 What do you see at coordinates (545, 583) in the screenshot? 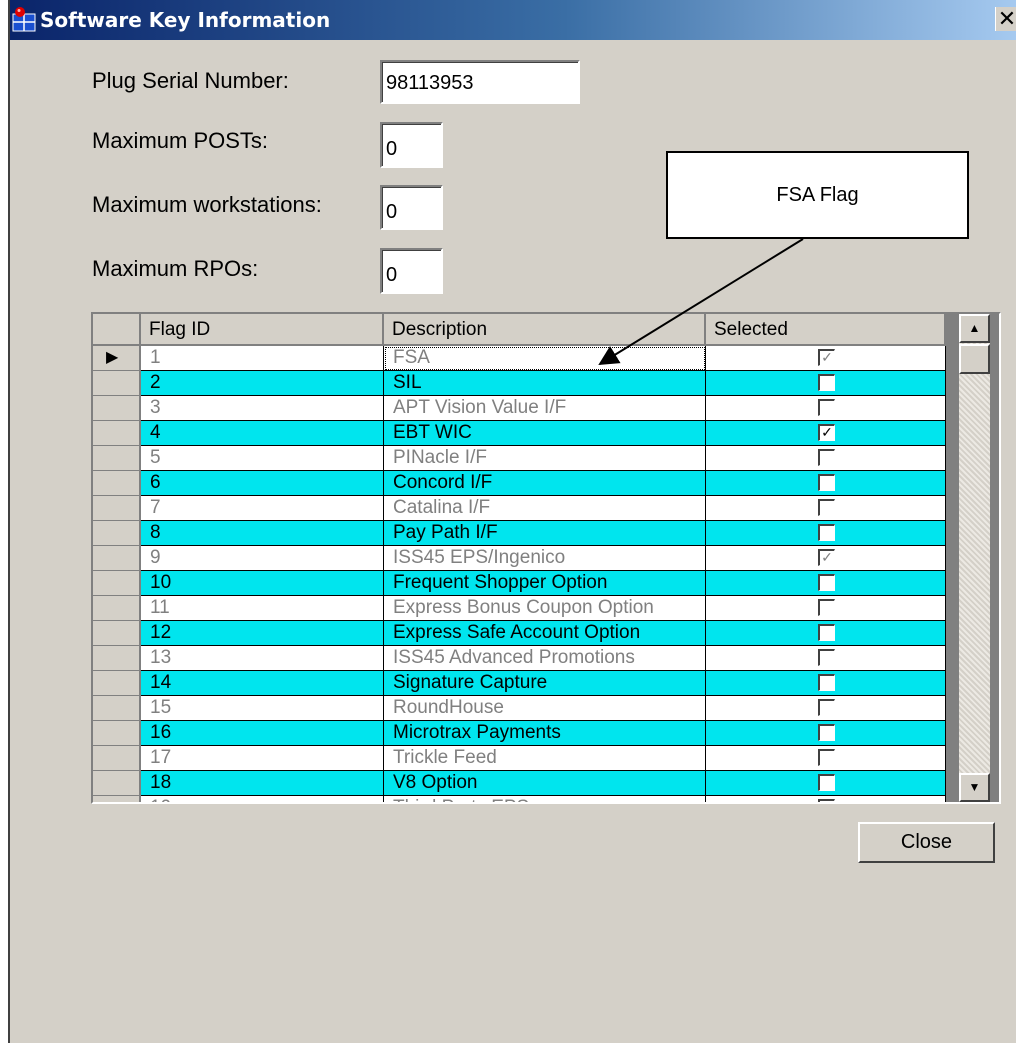
I see `description-cell: Frequent Shopper Option` at bounding box center [545, 583].